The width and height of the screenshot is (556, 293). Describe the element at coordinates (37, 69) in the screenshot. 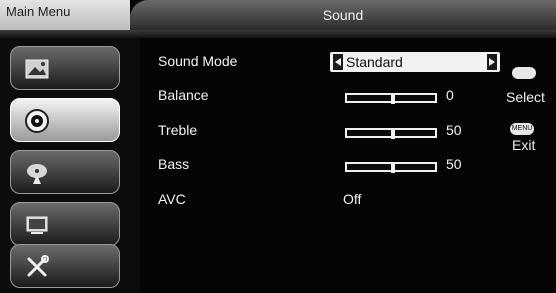

I see `picture-icon` at that location.